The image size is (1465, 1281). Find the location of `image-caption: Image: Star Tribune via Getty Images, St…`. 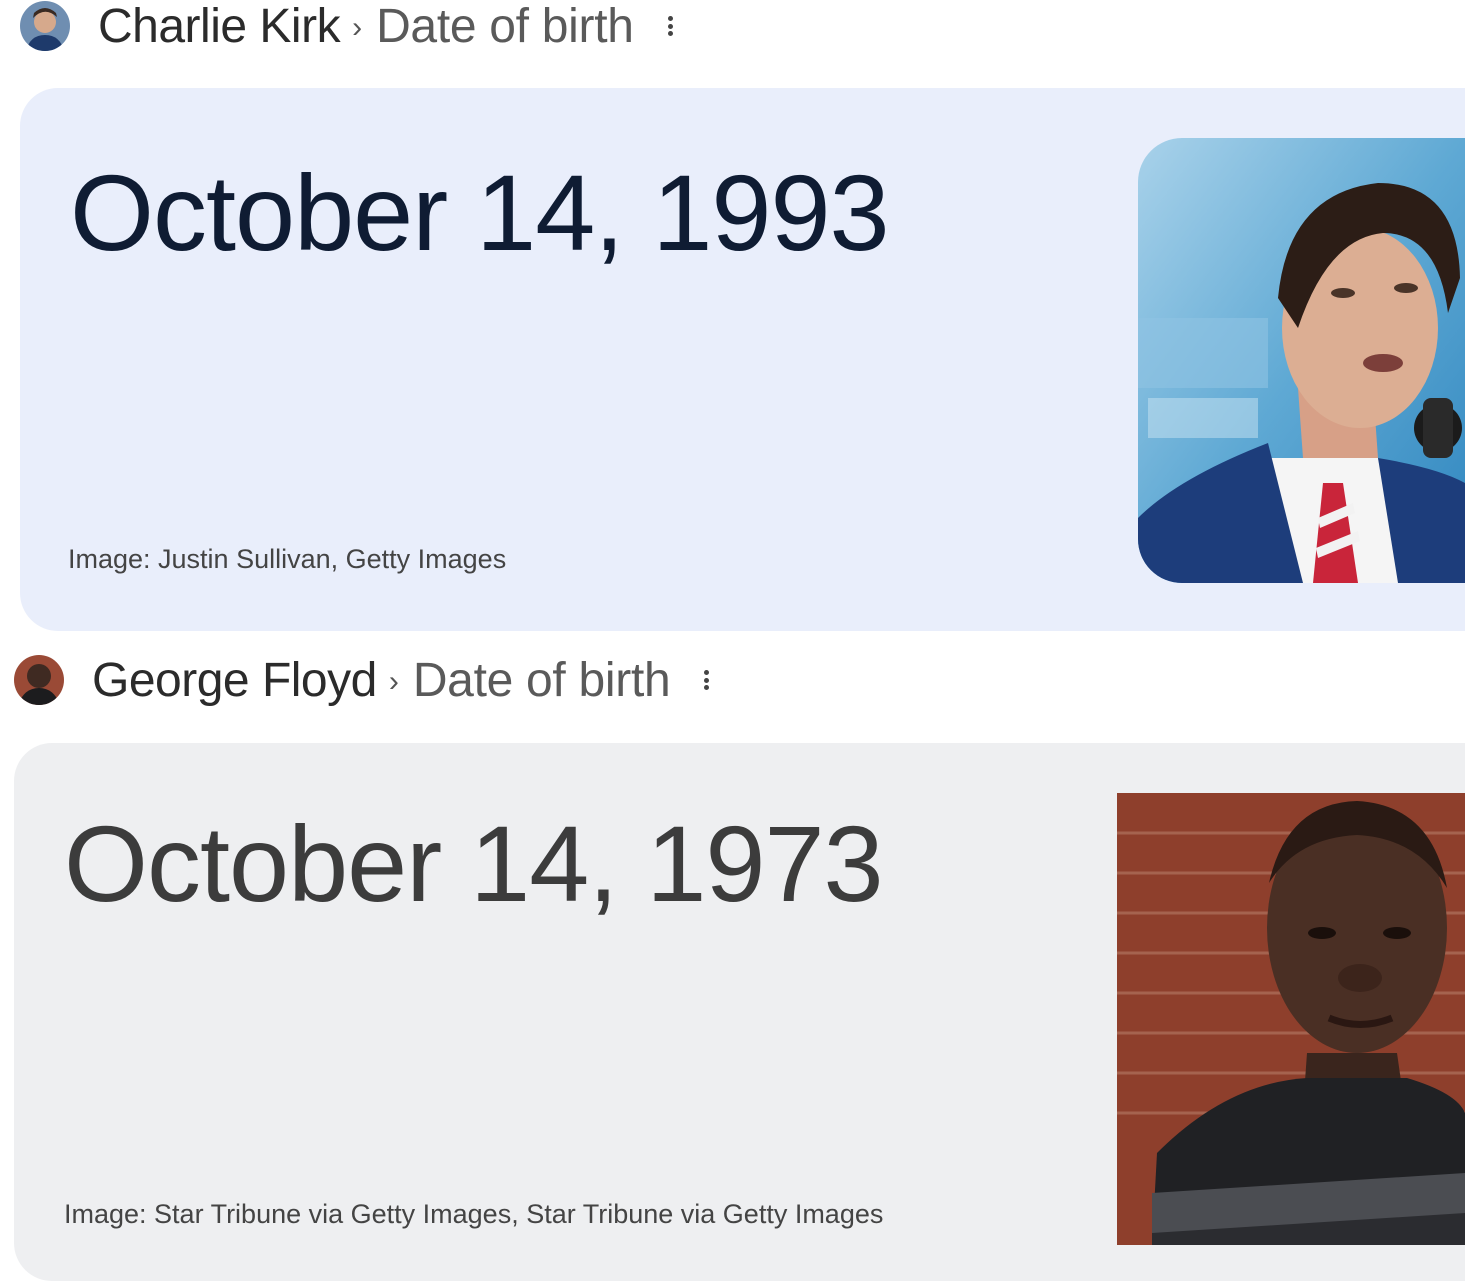

image-caption: Image: Star Tribune via Getty Images, St… is located at coordinates (473, 1214).